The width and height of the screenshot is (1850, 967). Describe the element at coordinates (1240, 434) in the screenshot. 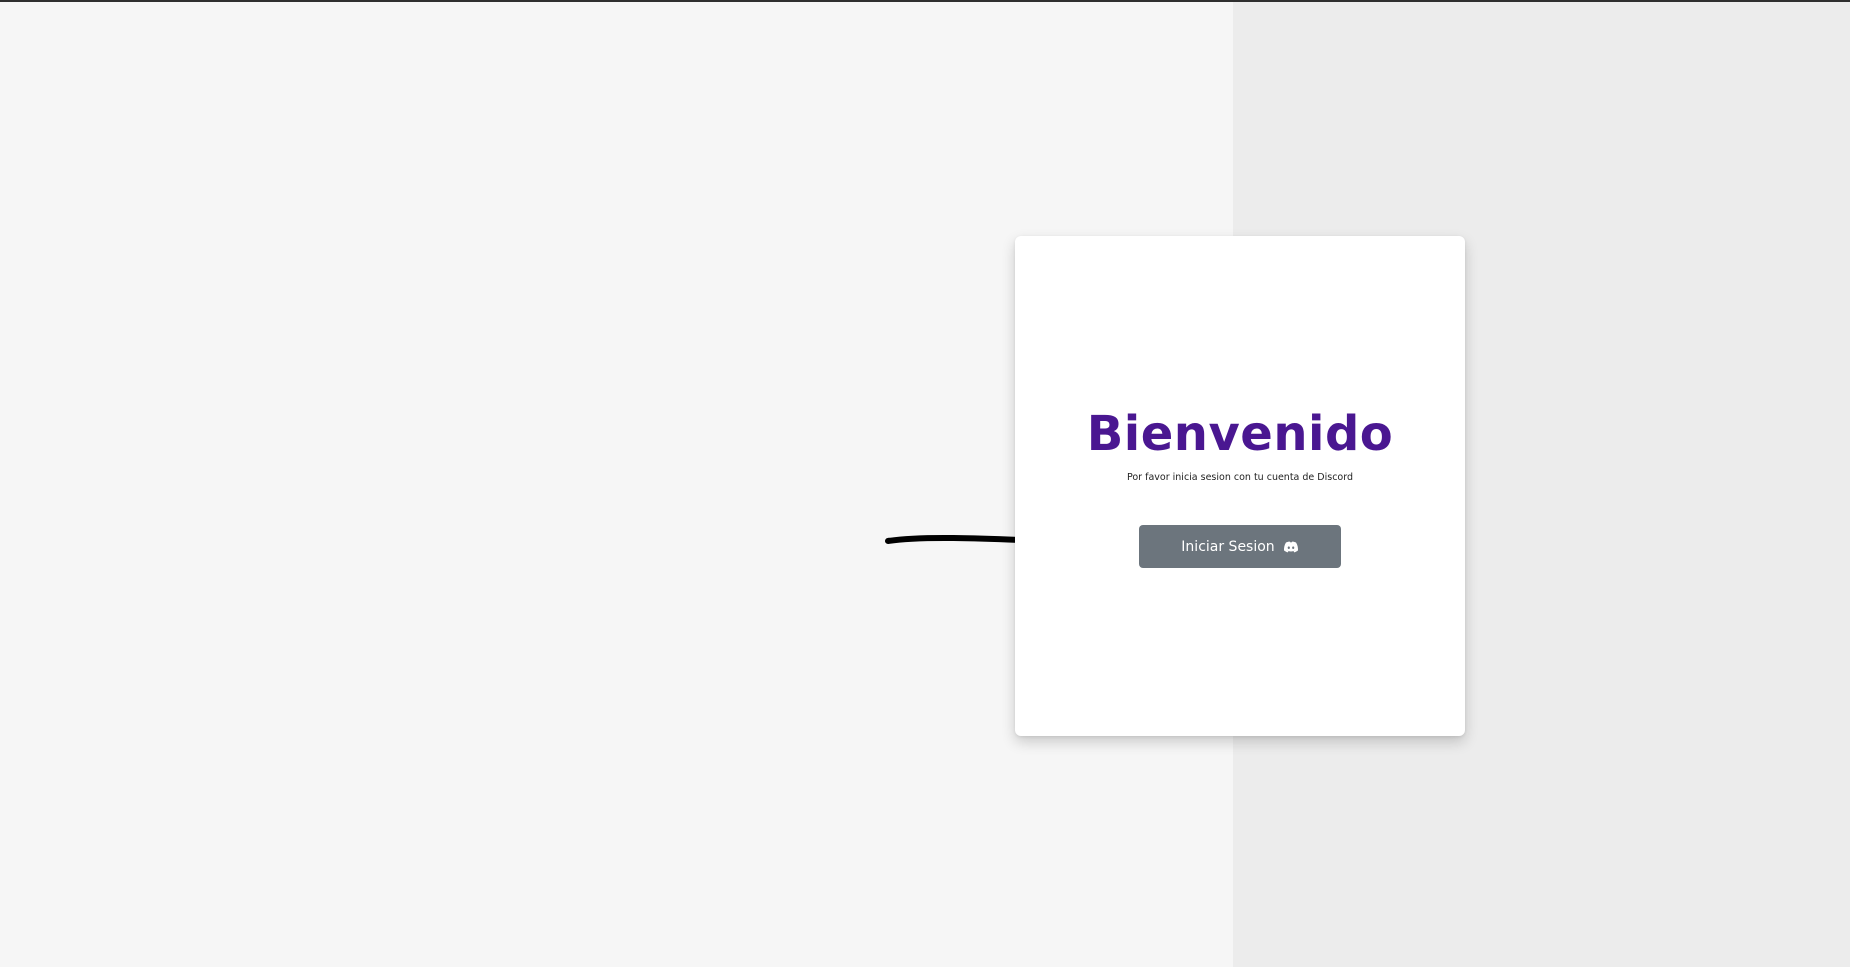

I see `welcome-title: Bienvenido` at that location.